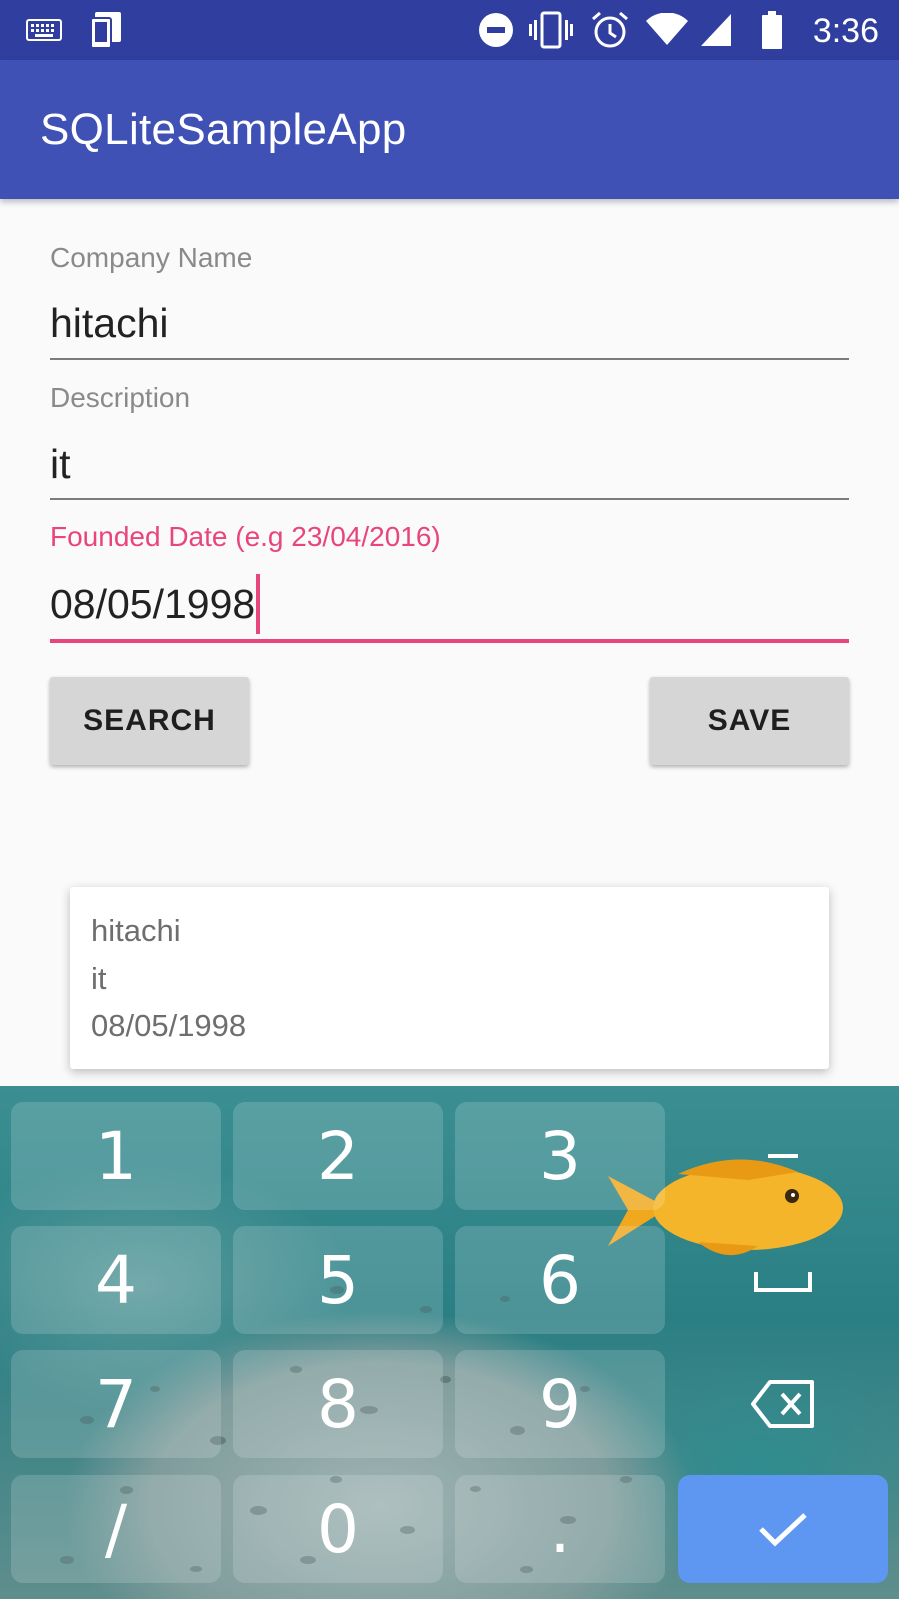 The width and height of the screenshot is (899, 1599). What do you see at coordinates (845, 31) in the screenshot?
I see `status-clock: 3:36` at bounding box center [845, 31].